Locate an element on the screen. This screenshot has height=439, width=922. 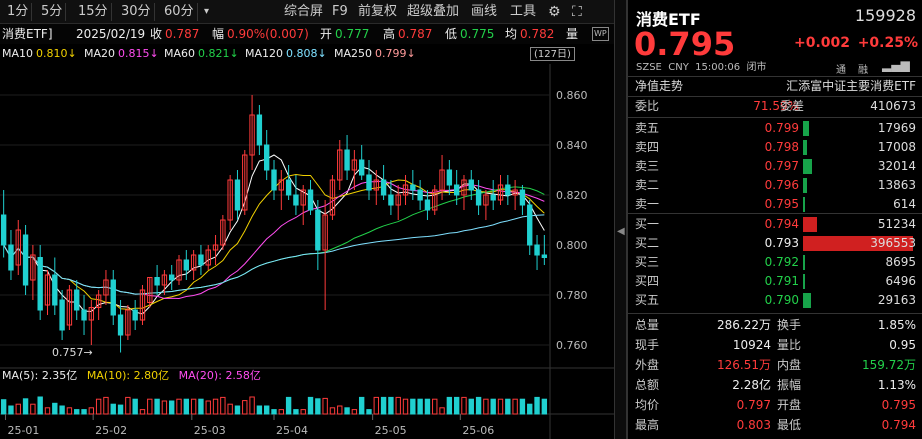
collapse-arrow-icon: ◀ is located at coordinates (621, 231).